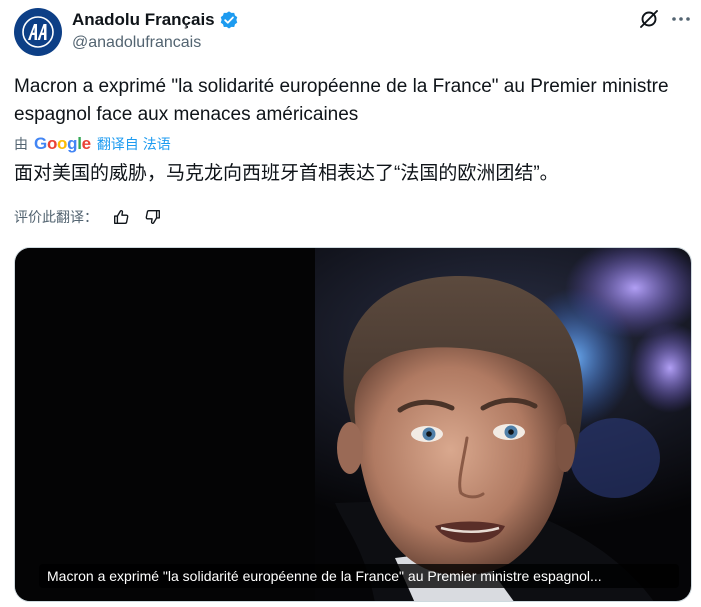 The image size is (701, 607). Describe the element at coordinates (286, 173) in the screenshot. I see `translated-text: 面对美国的威胁，马克龙向西班牙首相表达了“法国的欧洲团结”。` at that location.